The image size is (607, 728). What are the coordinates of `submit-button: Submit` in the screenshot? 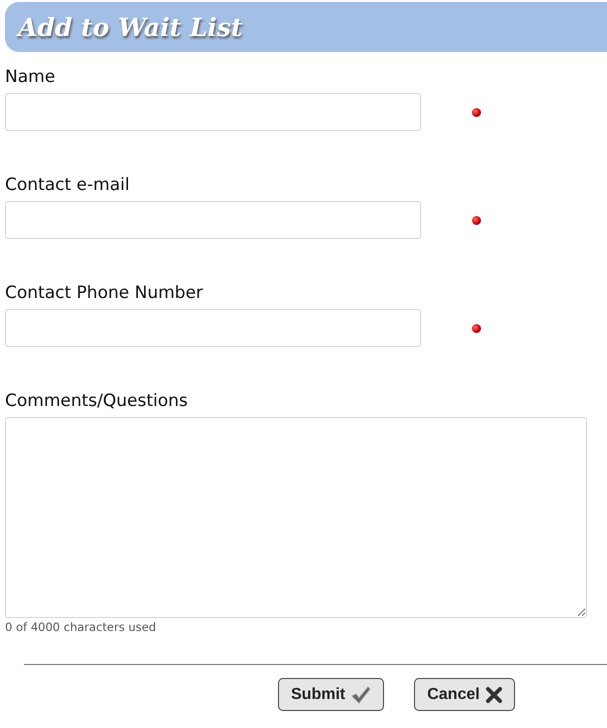 It's located at (331, 694).